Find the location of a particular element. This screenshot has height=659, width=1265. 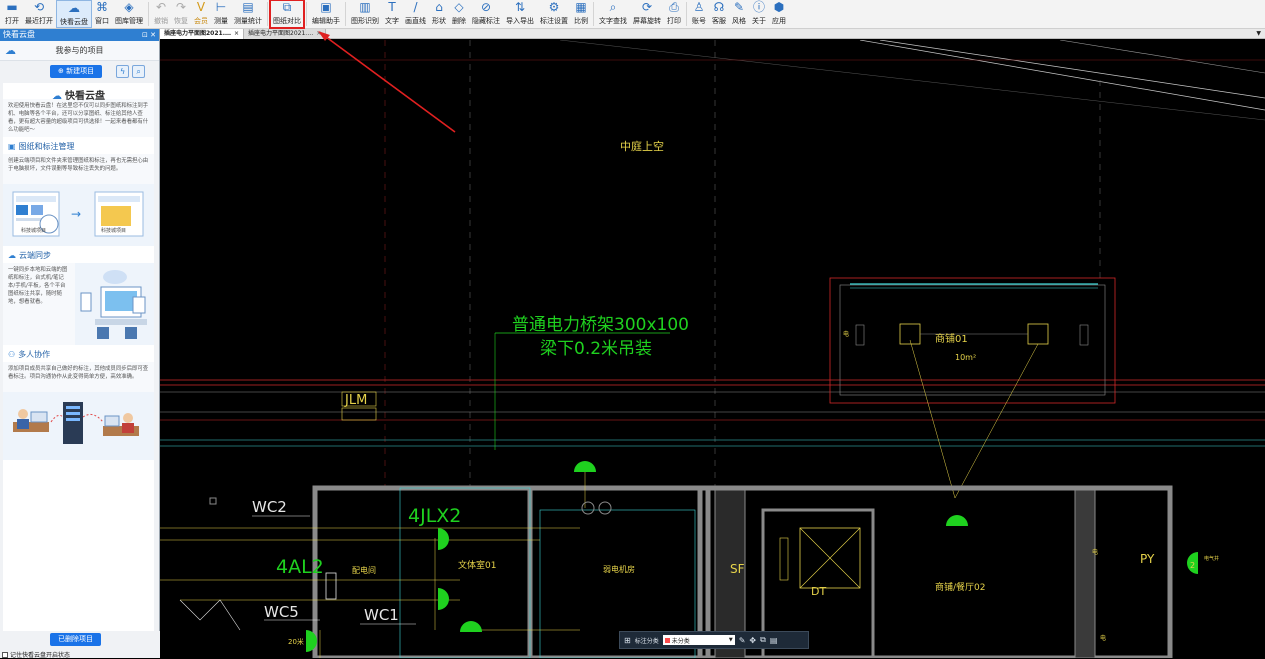

tab-list-dropdown-icon: ▼ is located at coordinates (1258, 34).